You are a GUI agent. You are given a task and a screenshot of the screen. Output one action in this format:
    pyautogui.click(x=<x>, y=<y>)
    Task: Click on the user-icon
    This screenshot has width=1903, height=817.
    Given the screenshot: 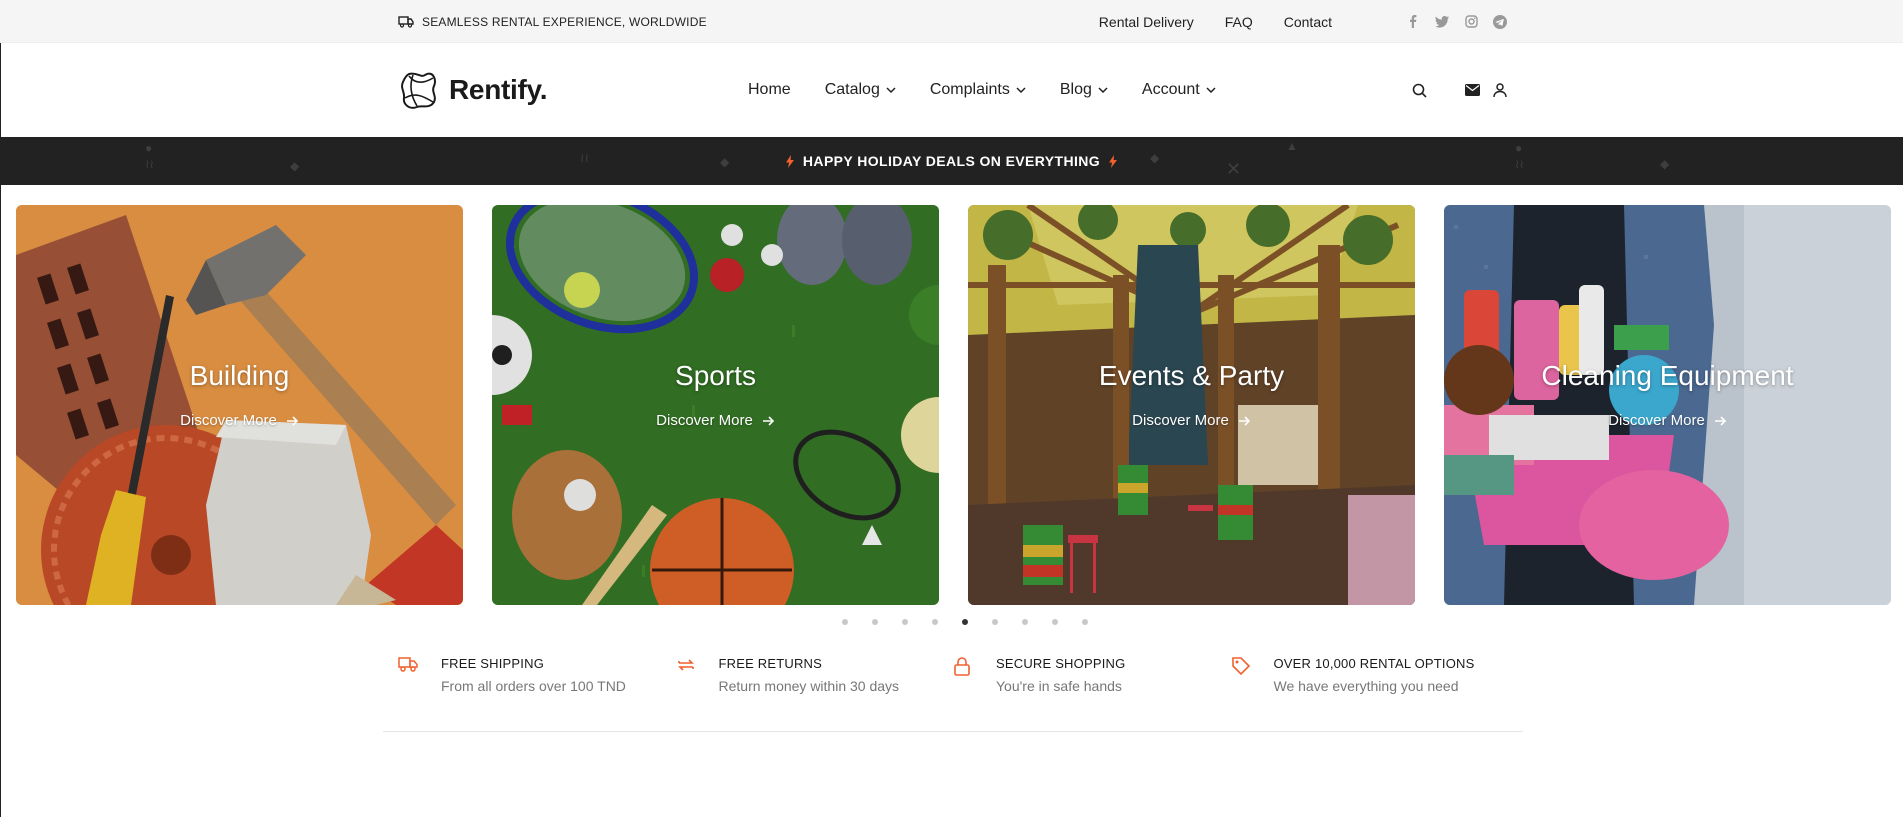 What is the action you would take?
    pyautogui.click(x=1500, y=90)
    